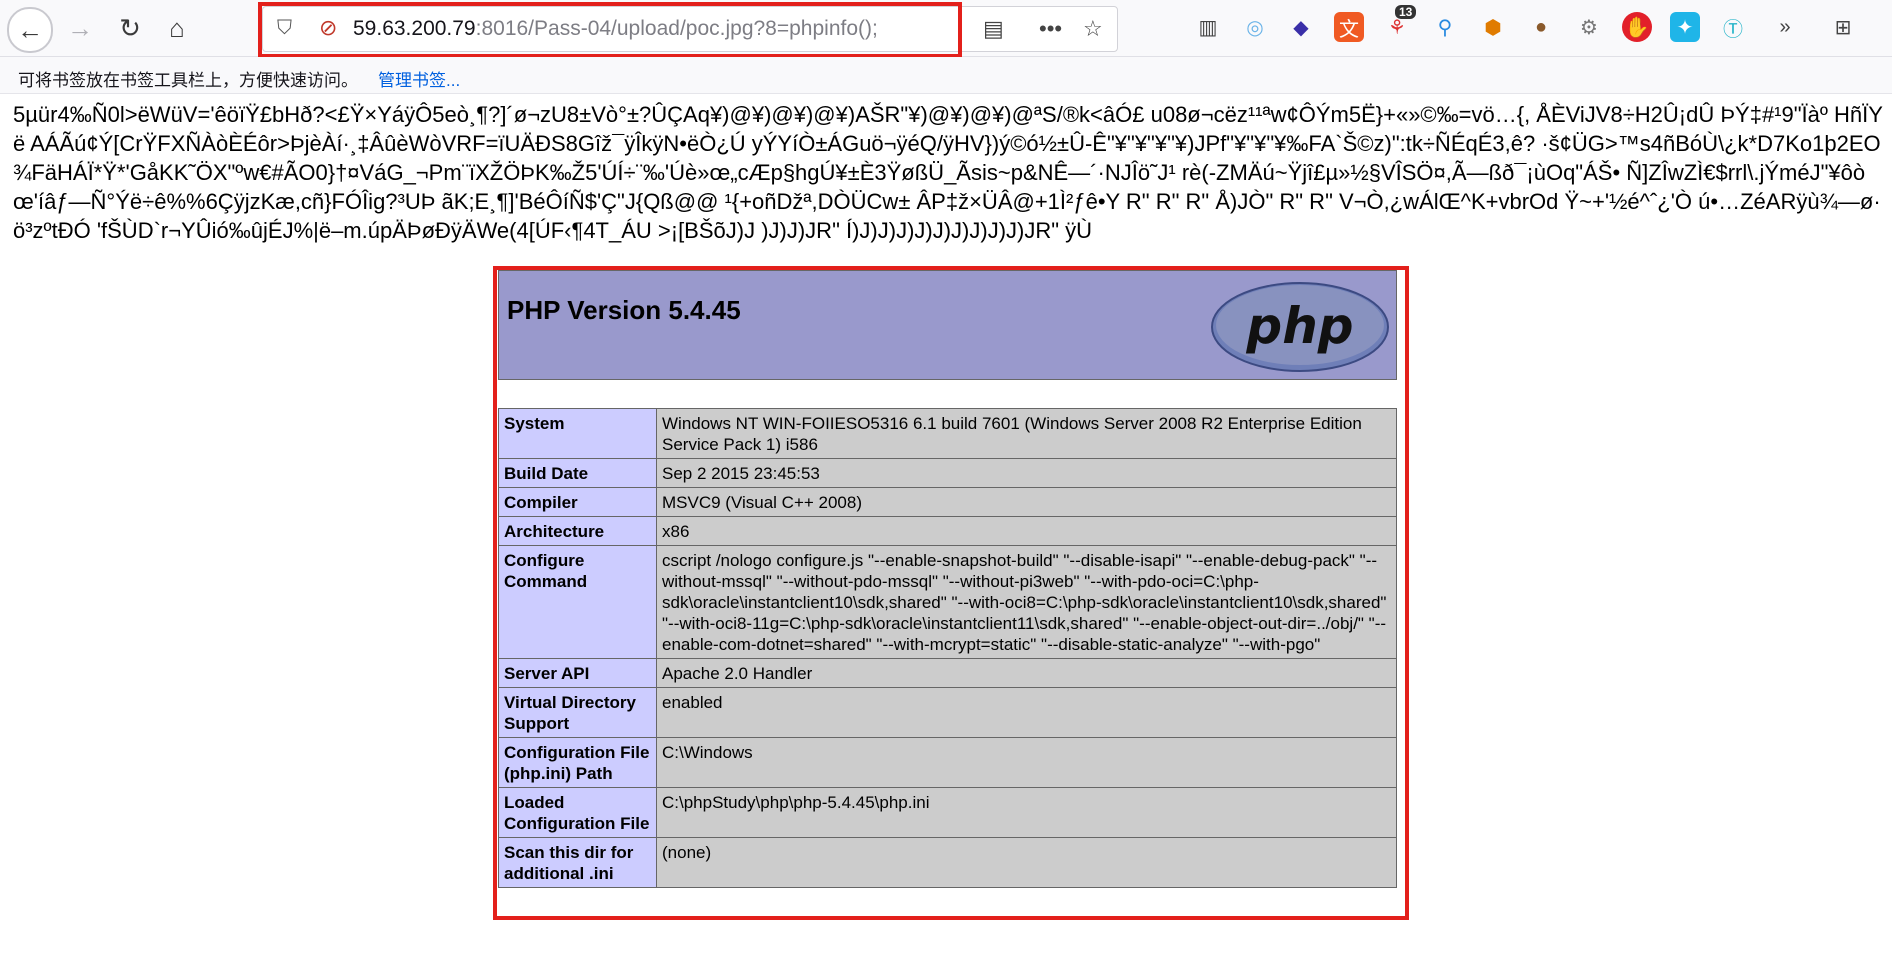  What do you see at coordinates (624, 310) in the screenshot?
I see `php-version-title: PHP Version 5.4.45` at bounding box center [624, 310].